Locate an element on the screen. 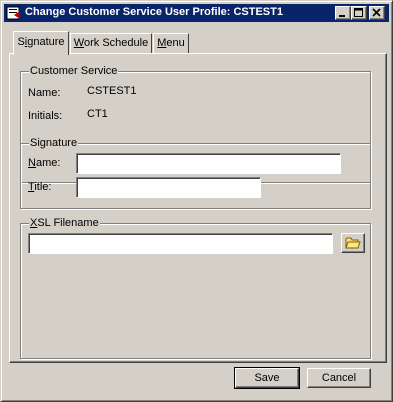 The width and height of the screenshot is (393, 402). save-label: Save is located at coordinates (267, 378).